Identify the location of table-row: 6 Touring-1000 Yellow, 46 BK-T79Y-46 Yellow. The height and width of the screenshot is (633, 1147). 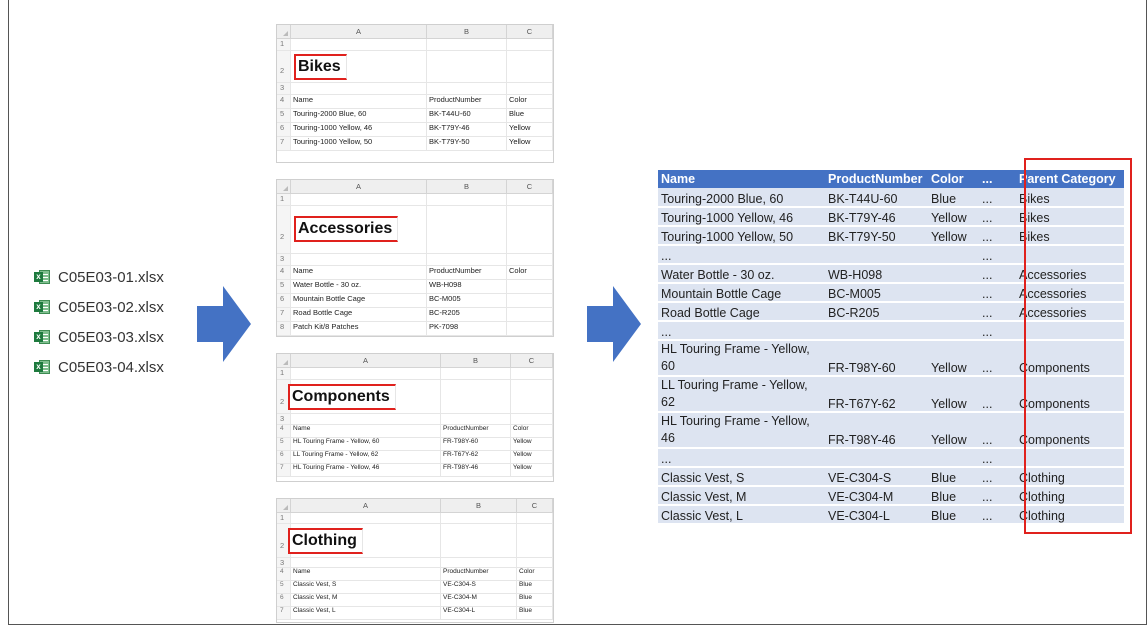
(415, 130).